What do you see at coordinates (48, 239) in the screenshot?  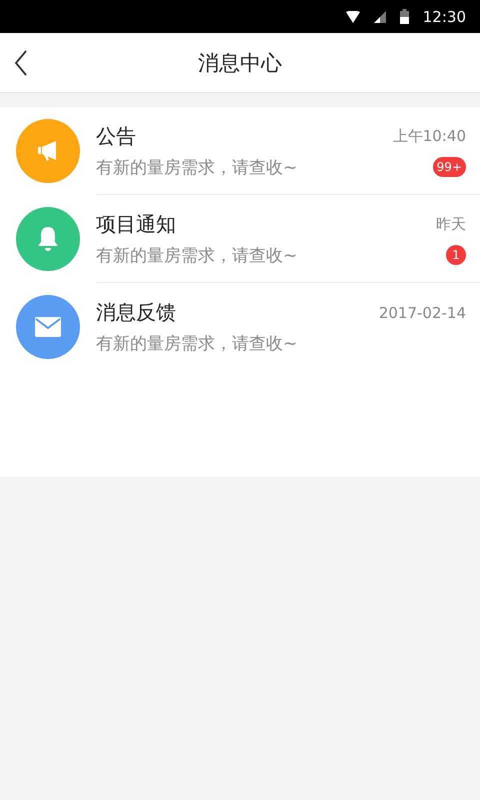 I see `bell-icon` at bounding box center [48, 239].